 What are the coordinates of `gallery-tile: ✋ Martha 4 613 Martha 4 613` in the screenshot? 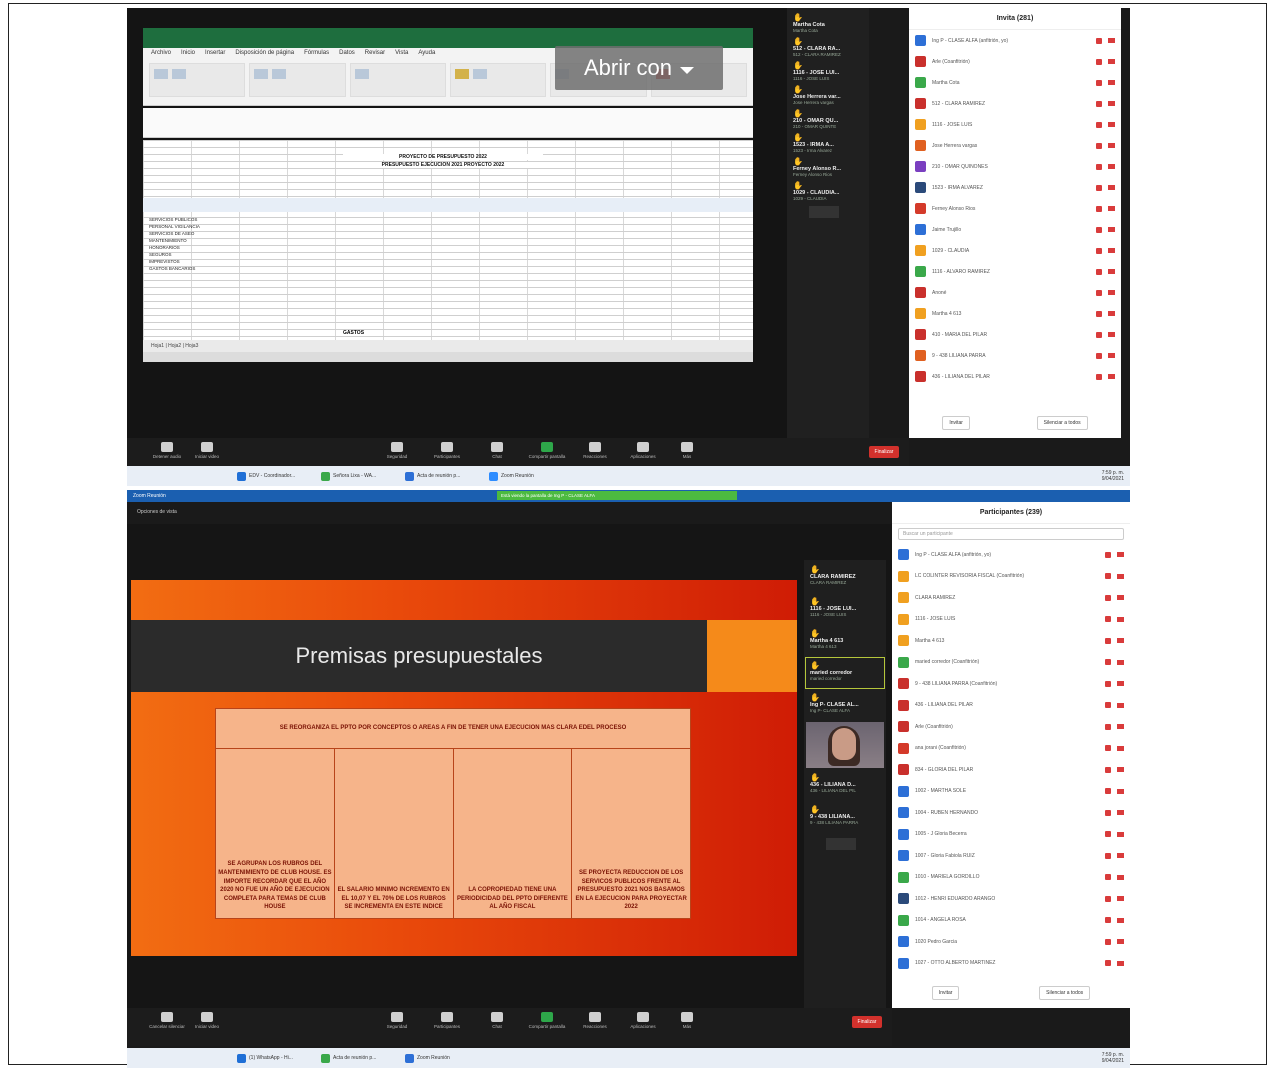 It's located at (845, 641).